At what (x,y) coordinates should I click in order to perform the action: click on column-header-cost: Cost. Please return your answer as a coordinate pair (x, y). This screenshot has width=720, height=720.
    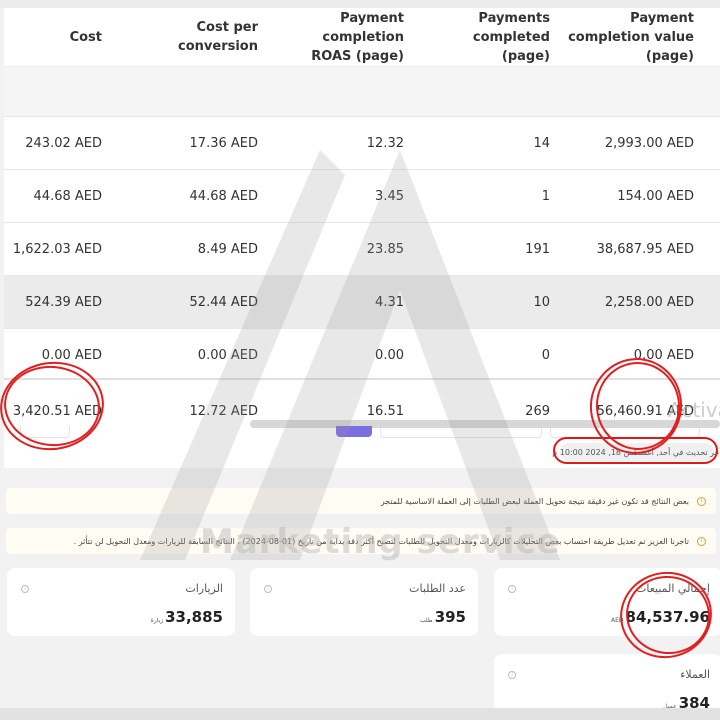
    Looking at the image, I should click on (53, 37).